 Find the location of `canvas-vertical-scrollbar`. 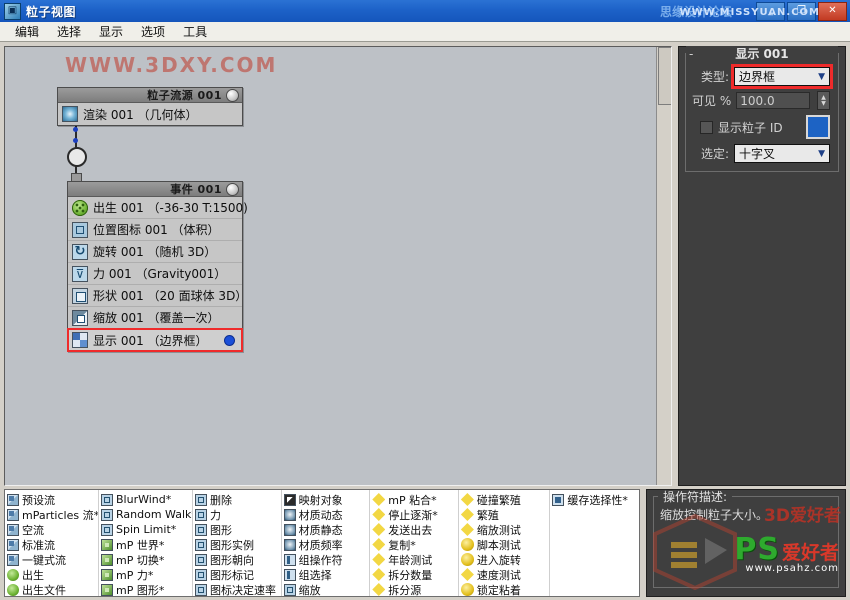

canvas-vertical-scrollbar is located at coordinates (663, 266).